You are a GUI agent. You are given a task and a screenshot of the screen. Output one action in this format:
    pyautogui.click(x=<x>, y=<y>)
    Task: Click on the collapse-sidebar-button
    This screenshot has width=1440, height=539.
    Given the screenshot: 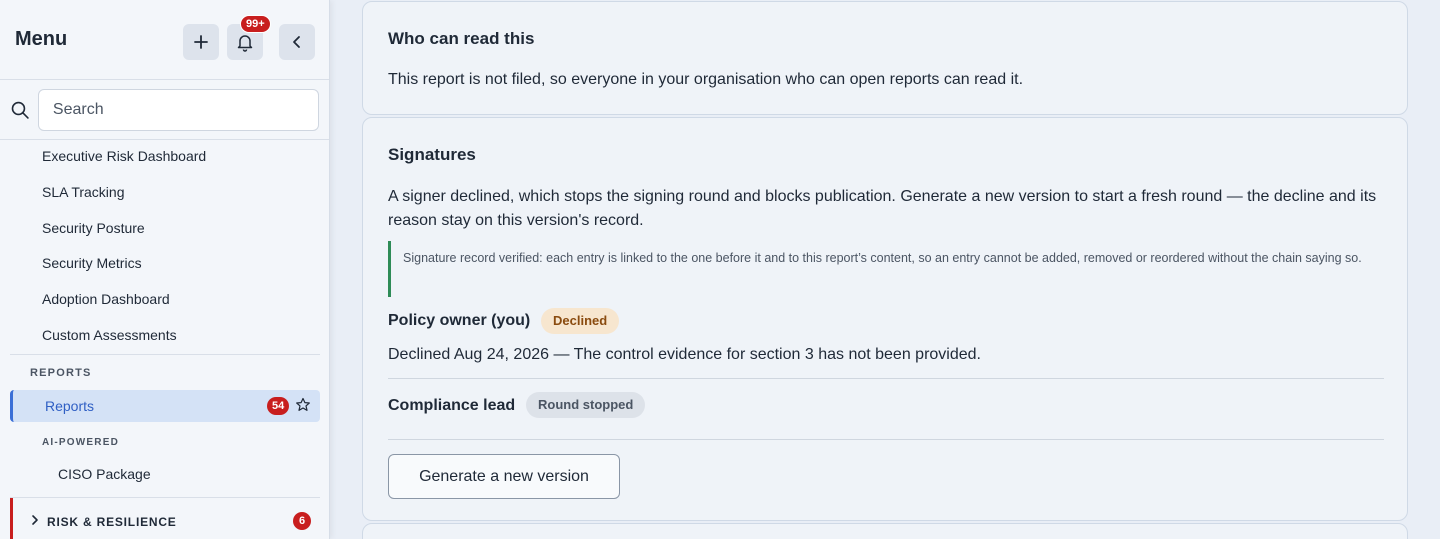 What is the action you would take?
    pyautogui.click(x=297, y=42)
    